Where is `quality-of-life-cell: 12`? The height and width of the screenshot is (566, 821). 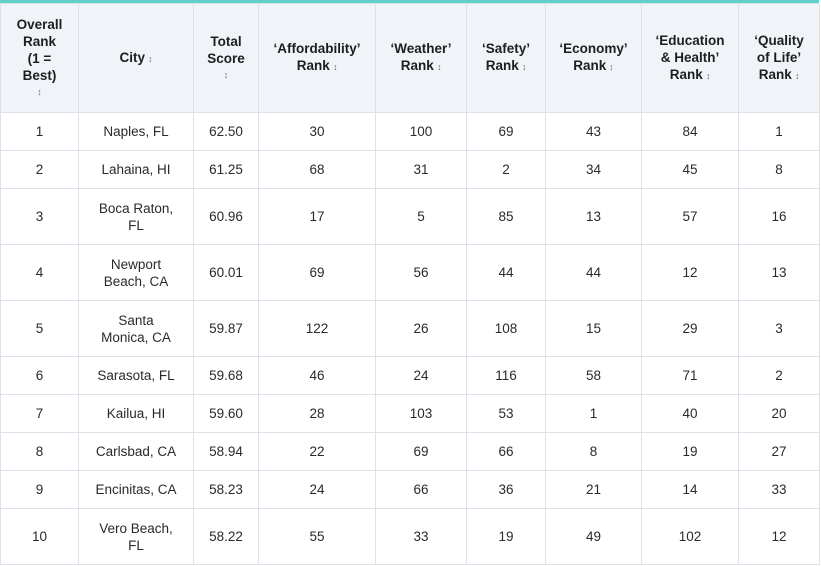 quality-of-life-cell: 12 is located at coordinates (779, 536).